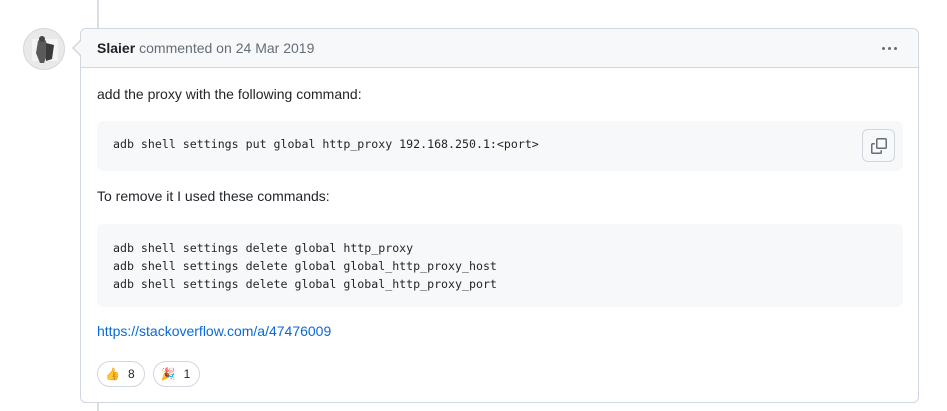  Describe the element at coordinates (131, 374) in the screenshot. I see `reaction-count: 8` at that location.